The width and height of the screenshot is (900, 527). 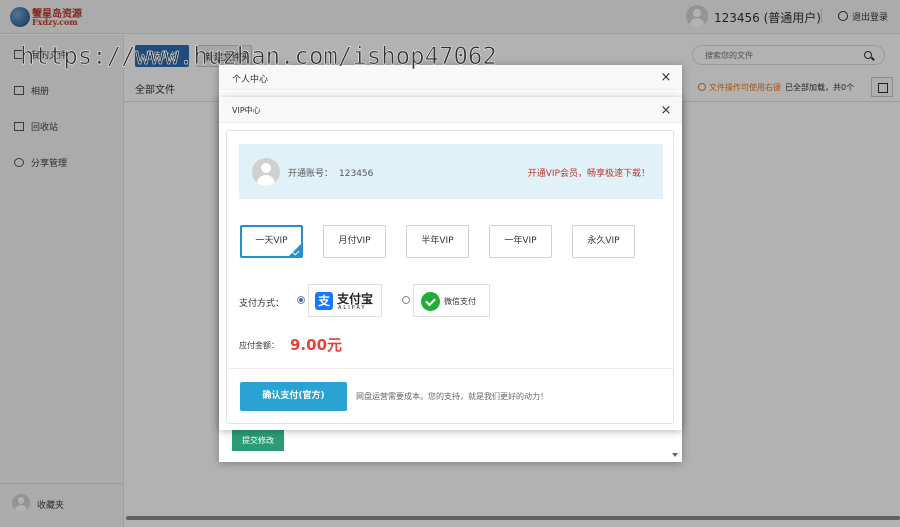 What do you see at coordinates (259, 345) in the screenshot?
I see `amount-label: 应付金额：` at bounding box center [259, 345].